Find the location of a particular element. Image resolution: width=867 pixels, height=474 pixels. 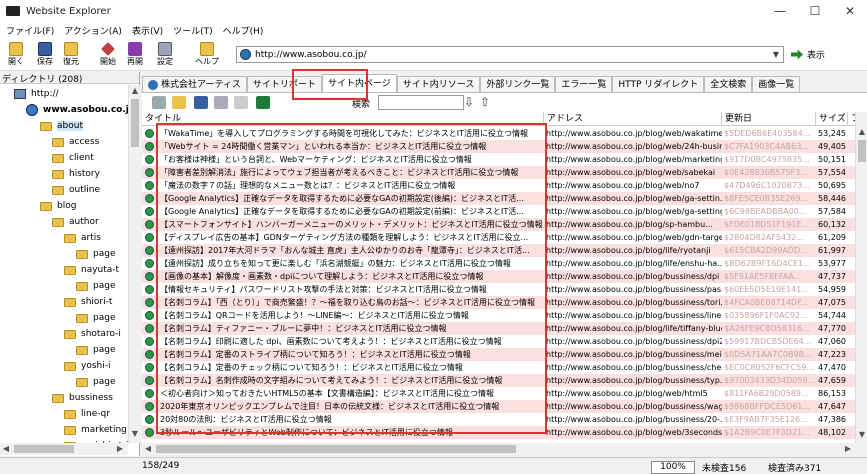

open-folder-icon is located at coordinates (179, 102).